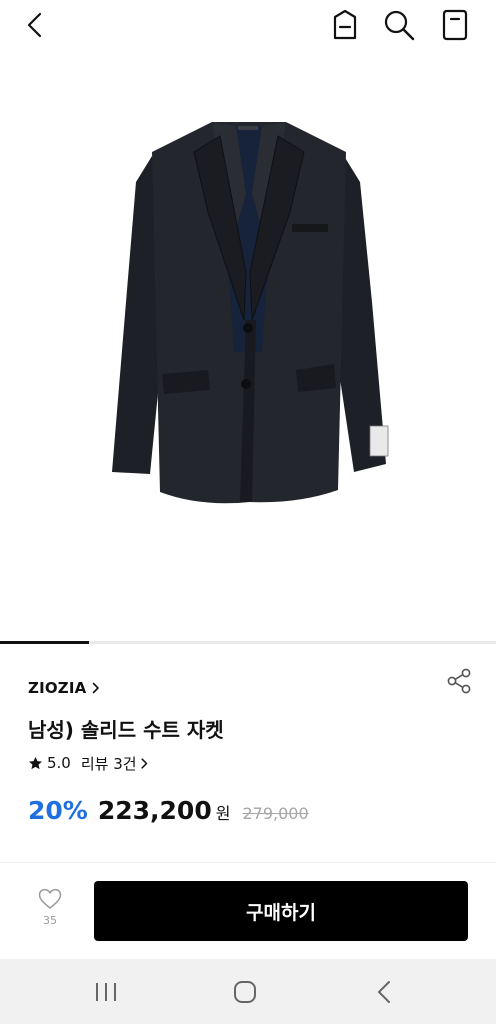 The width and height of the screenshot is (496, 1024). Describe the element at coordinates (345, 25) in the screenshot. I see `category-tag-icon` at that location.